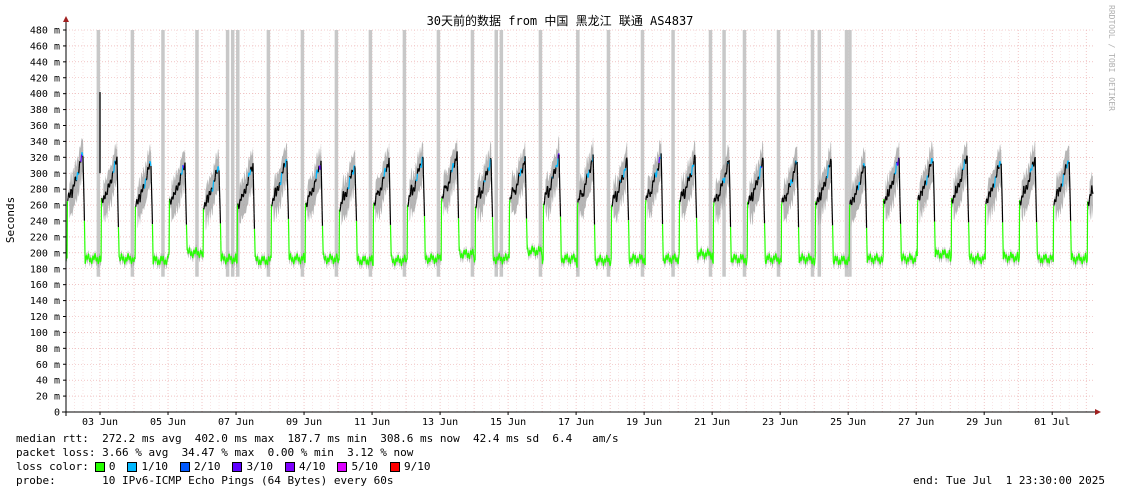 The height and width of the screenshot is (494, 1121). I want to click on y-tick-label: 280 m, so click(45, 190).